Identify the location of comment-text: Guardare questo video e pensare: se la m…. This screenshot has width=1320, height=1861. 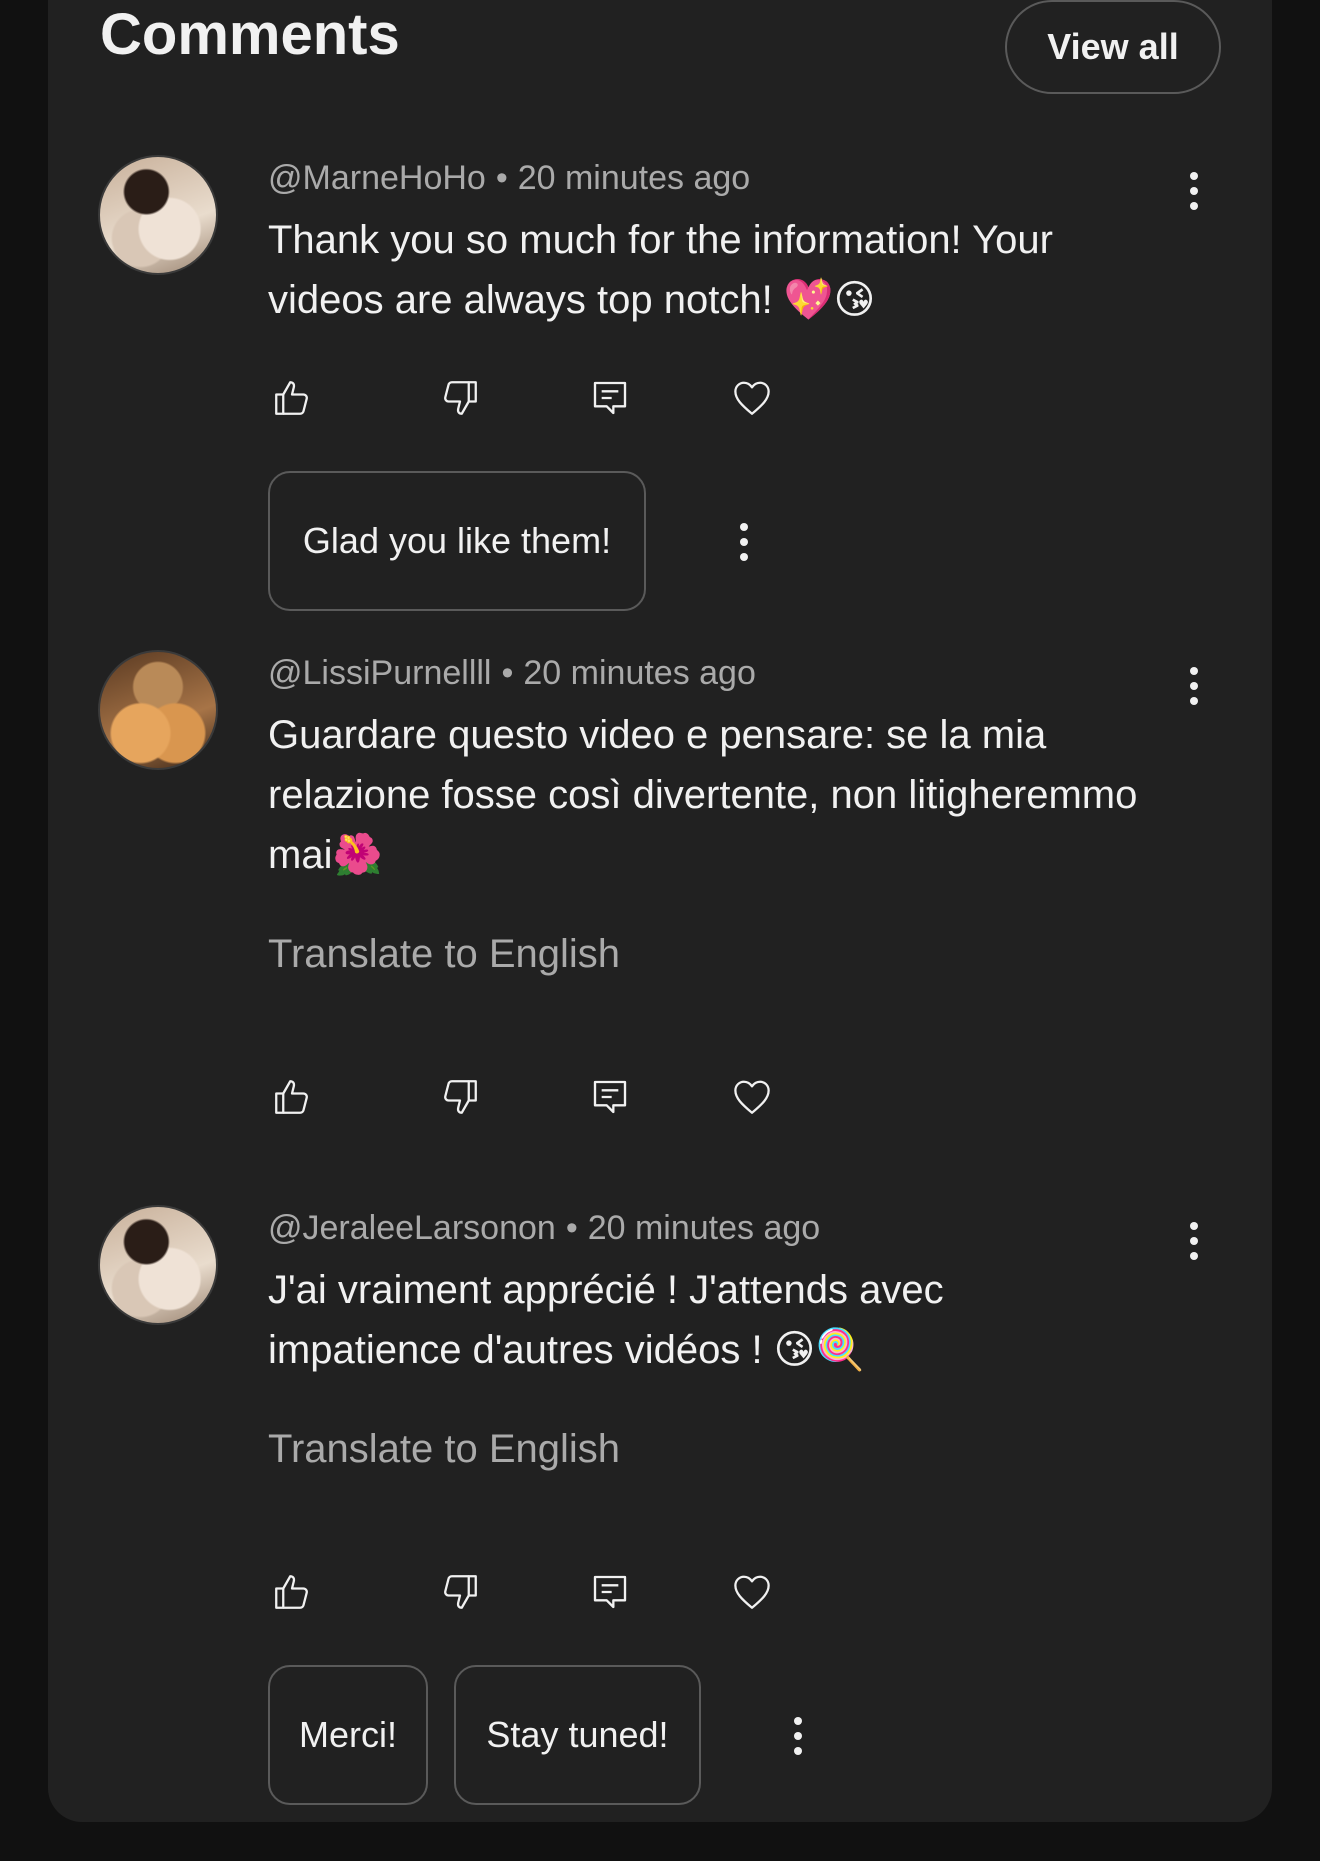
(703, 795).